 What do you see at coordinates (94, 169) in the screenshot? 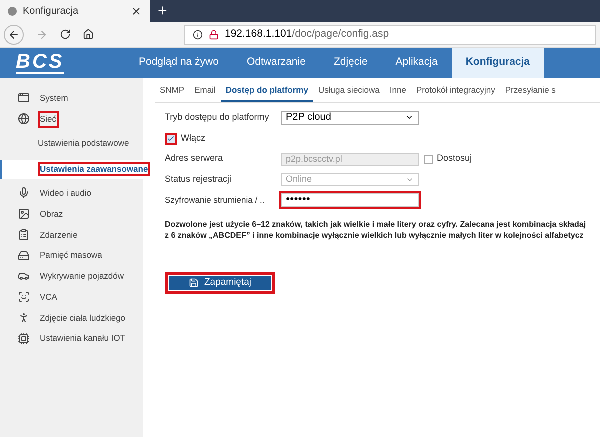
I see `sidebar-subitem: Ustawienia zaawansowane` at bounding box center [94, 169].